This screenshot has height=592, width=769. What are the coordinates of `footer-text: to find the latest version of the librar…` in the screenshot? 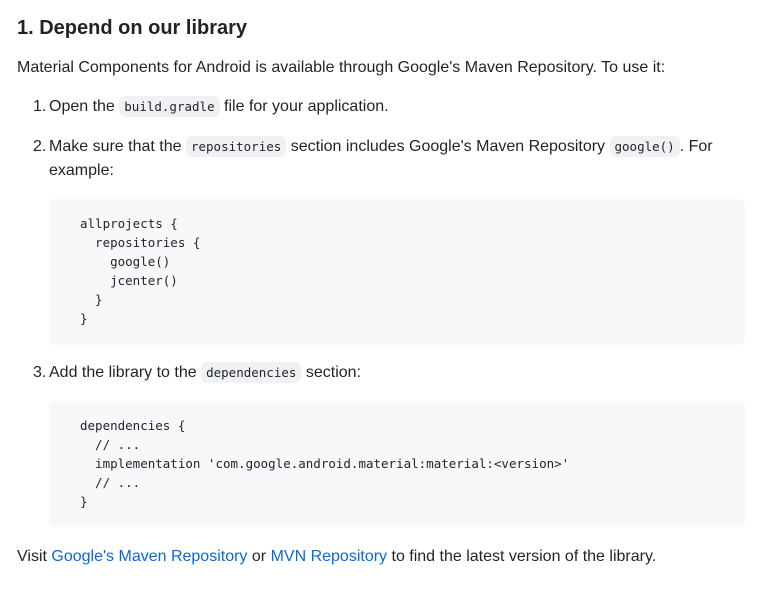 It's located at (522, 556).